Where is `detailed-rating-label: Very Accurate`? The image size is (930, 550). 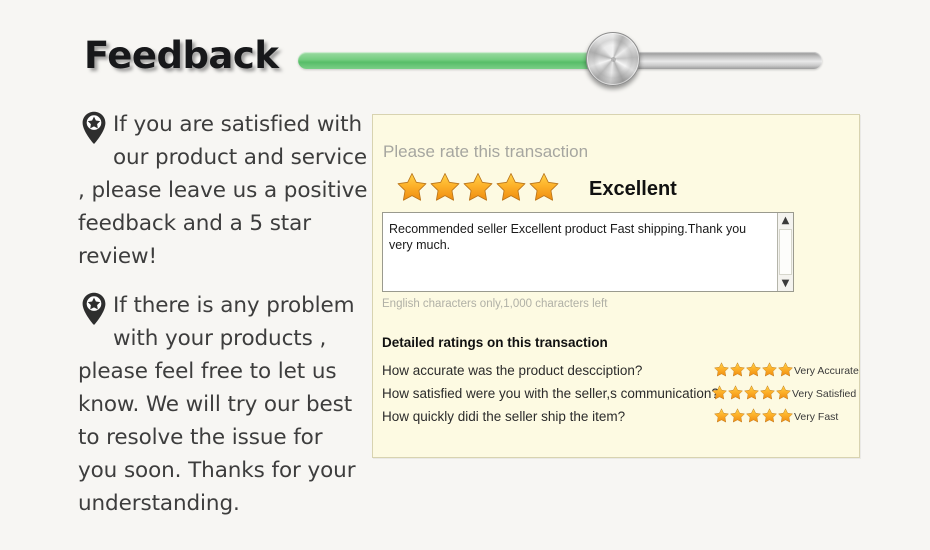 detailed-rating-label: Very Accurate is located at coordinates (826, 371).